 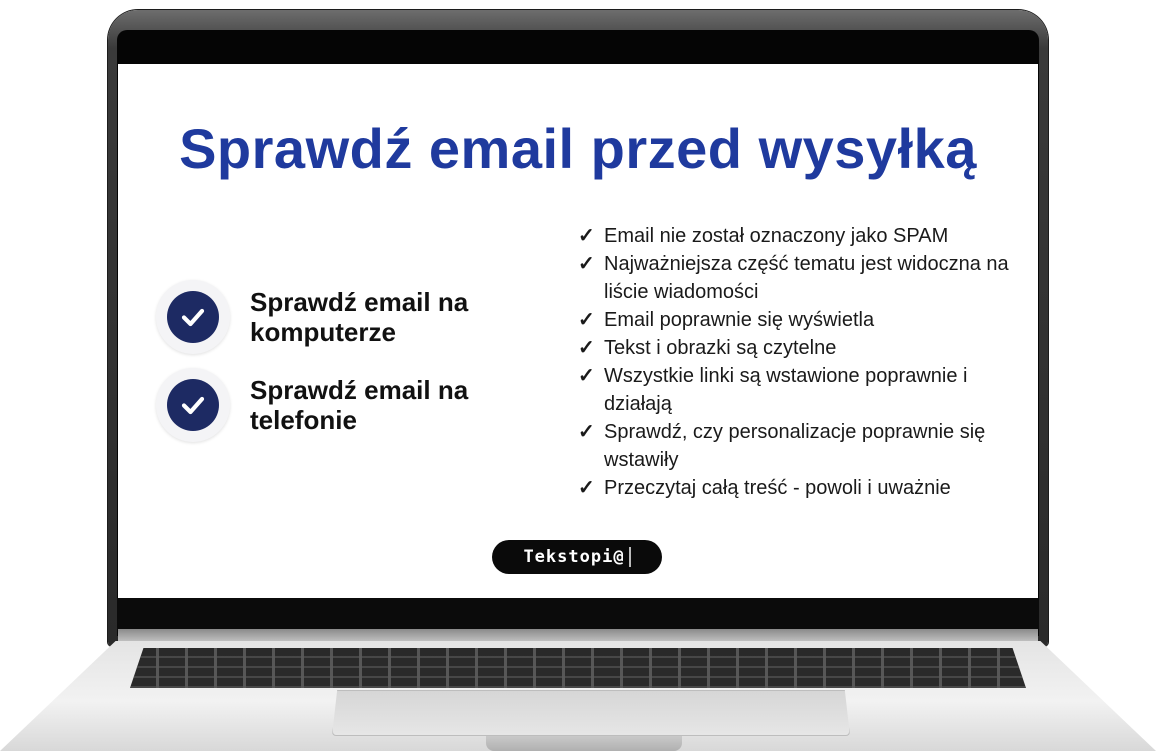 What do you see at coordinates (794, 236) in the screenshot?
I see `checklist-item: ✓ Email nie został oznaczony jako SPAM` at bounding box center [794, 236].